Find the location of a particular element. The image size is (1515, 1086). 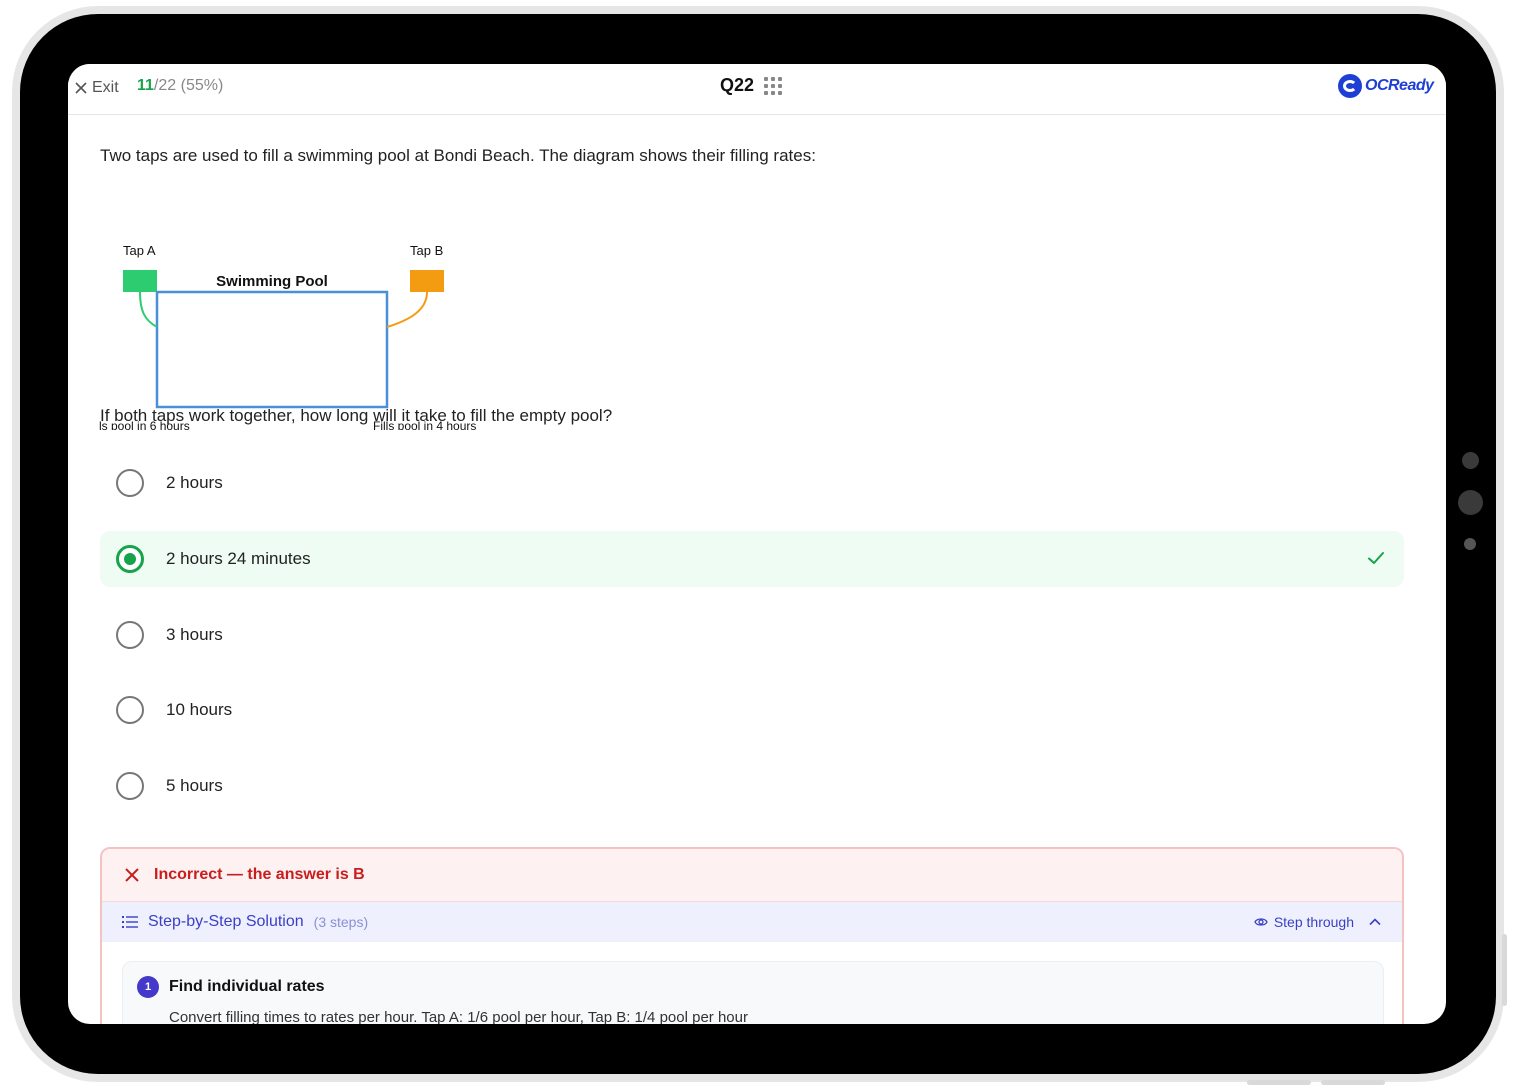

tap-b-pipe is located at coordinates (407, 309).